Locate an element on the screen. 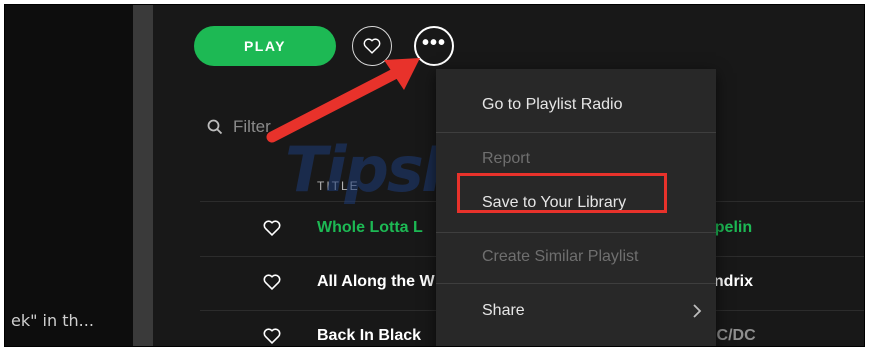  more-options-button: ••• is located at coordinates (434, 46).